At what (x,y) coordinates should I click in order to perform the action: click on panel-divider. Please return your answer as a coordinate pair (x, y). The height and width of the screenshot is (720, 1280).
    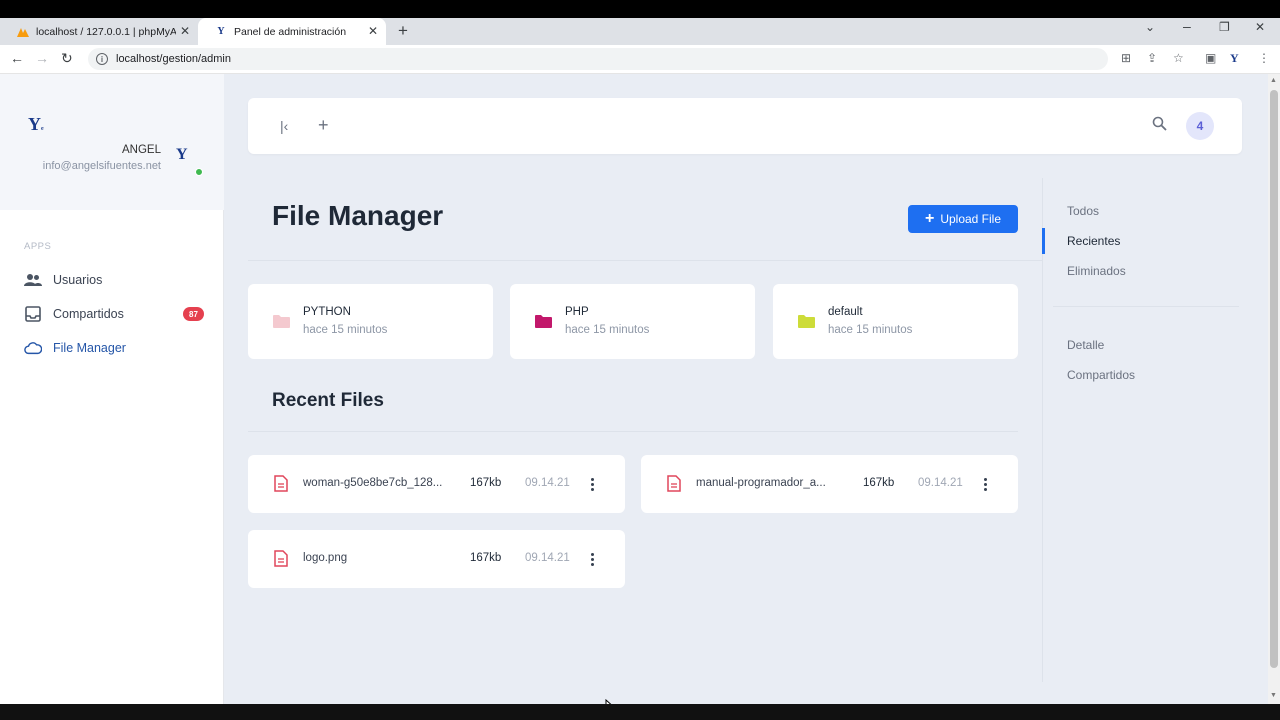
    Looking at the image, I should click on (1146, 306).